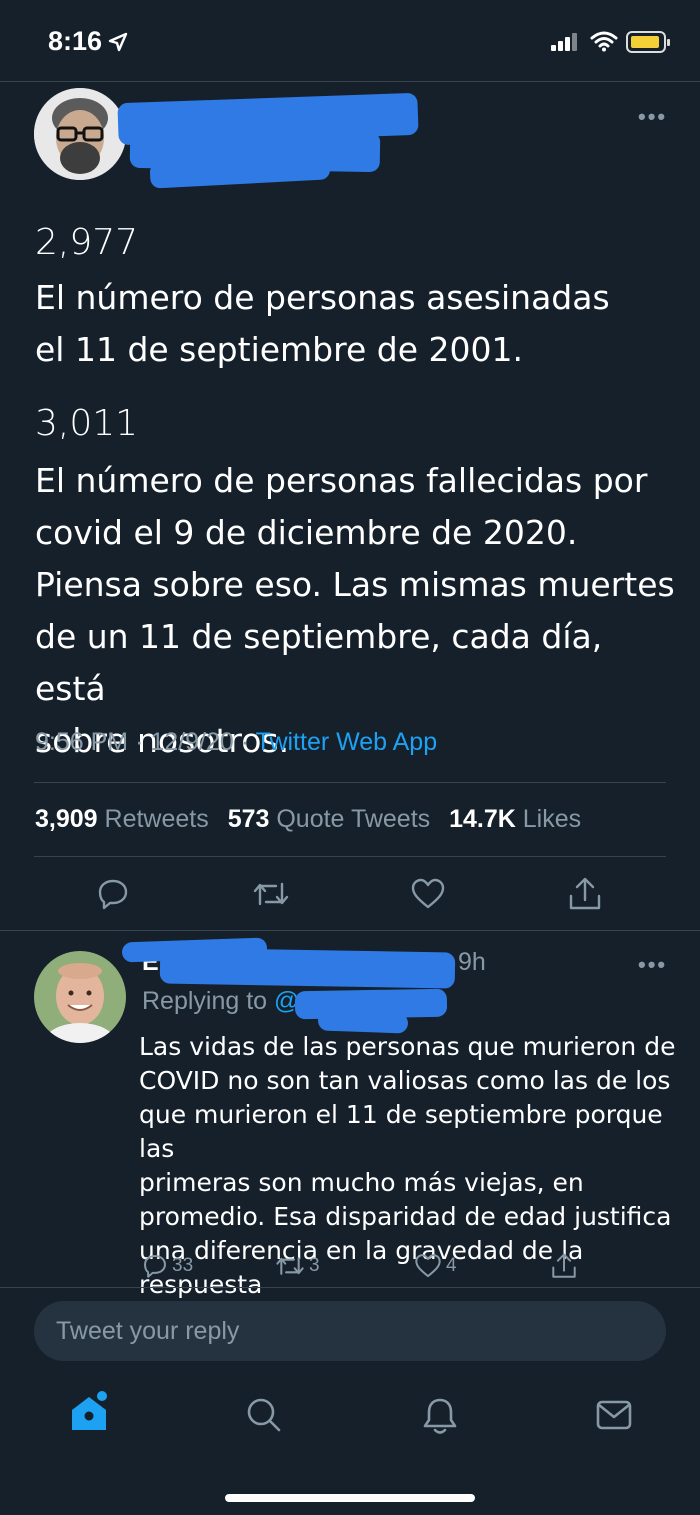 This screenshot has height=1515, width=700. I want to click on author-avatar-image, so click(80, 134).